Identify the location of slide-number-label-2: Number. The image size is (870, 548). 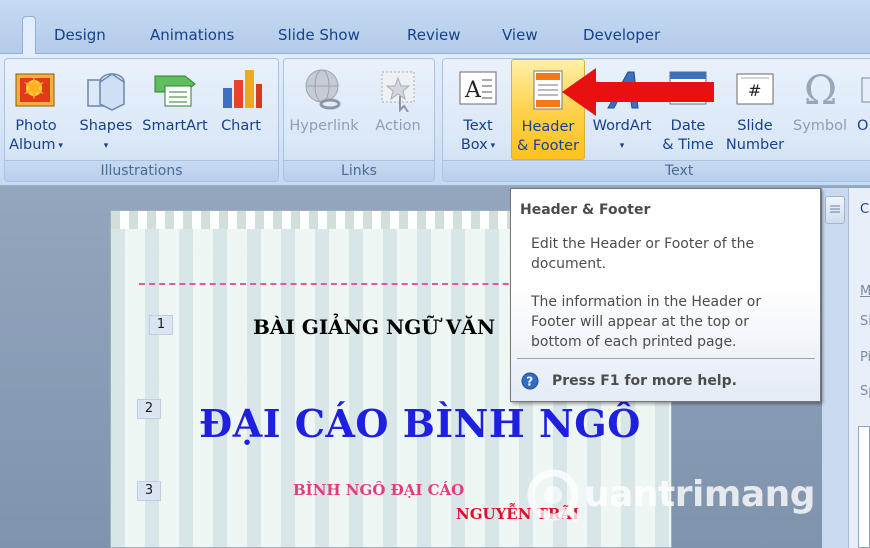
(755, 145).